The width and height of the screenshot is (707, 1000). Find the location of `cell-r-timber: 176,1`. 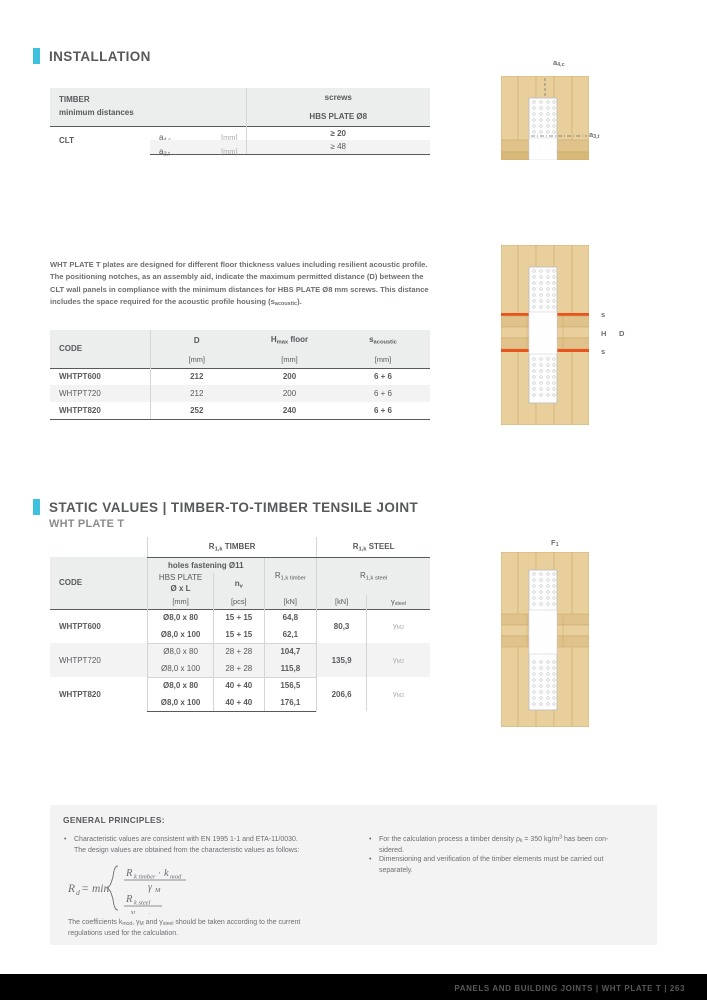

cell-r-timber: 176,1 is located at coordinates (290, 703).